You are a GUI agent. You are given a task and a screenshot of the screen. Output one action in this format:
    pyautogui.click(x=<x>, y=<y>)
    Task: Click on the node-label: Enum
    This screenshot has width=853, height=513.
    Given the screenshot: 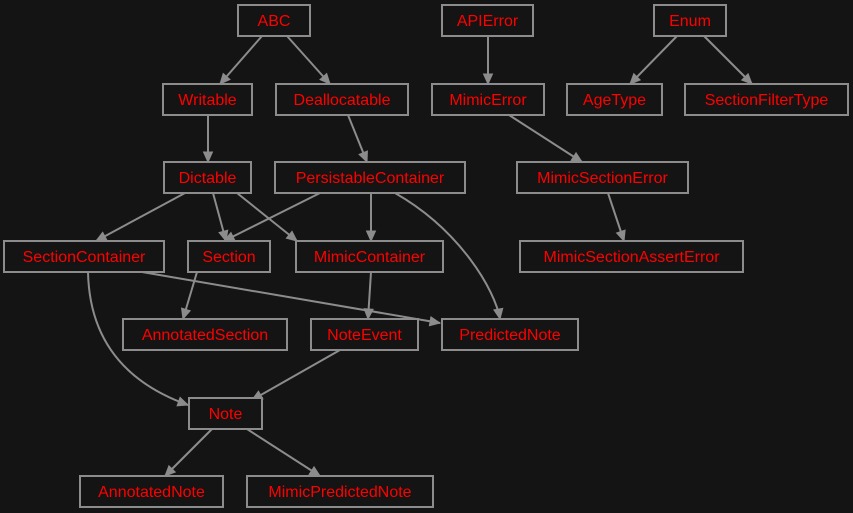 What is the action you would take?
    pyautogui.click(x=690, y=21)
    